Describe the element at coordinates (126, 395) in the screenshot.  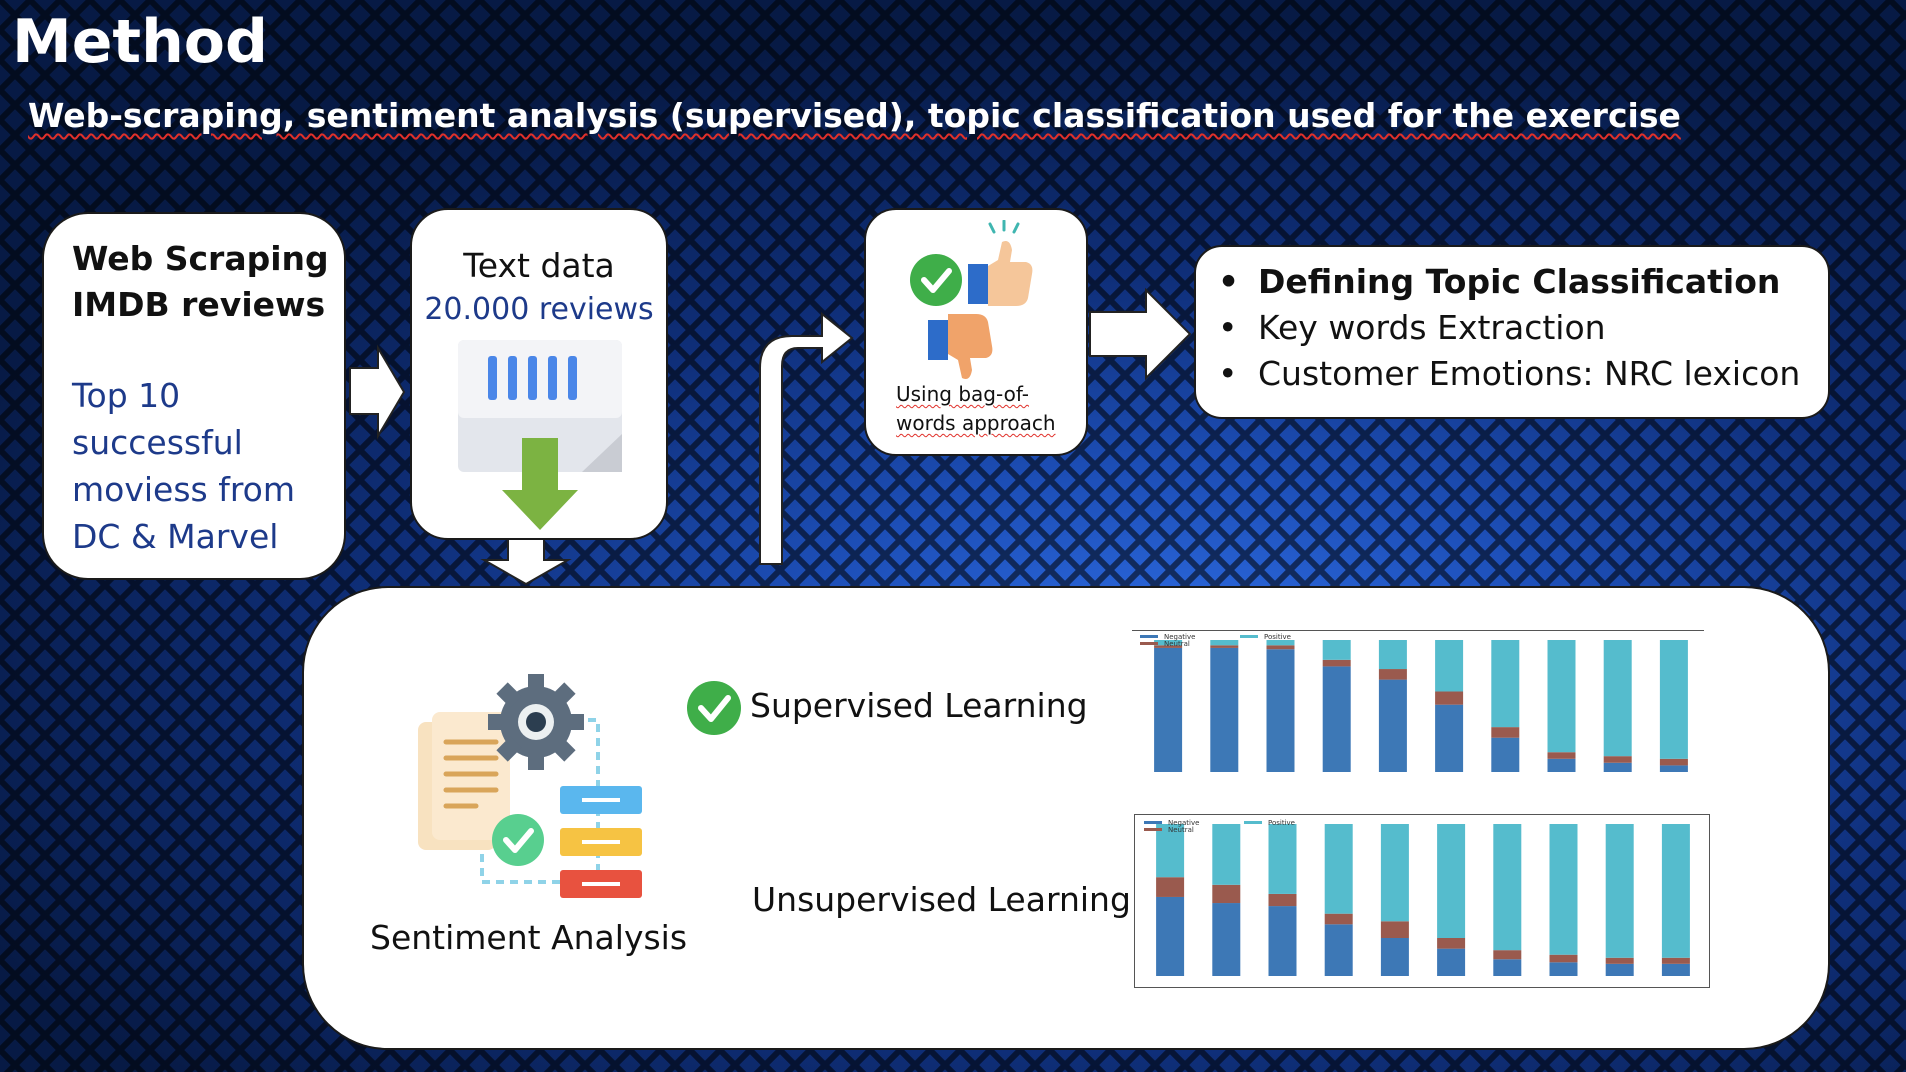
I see `body-line: Top 10` at that location.